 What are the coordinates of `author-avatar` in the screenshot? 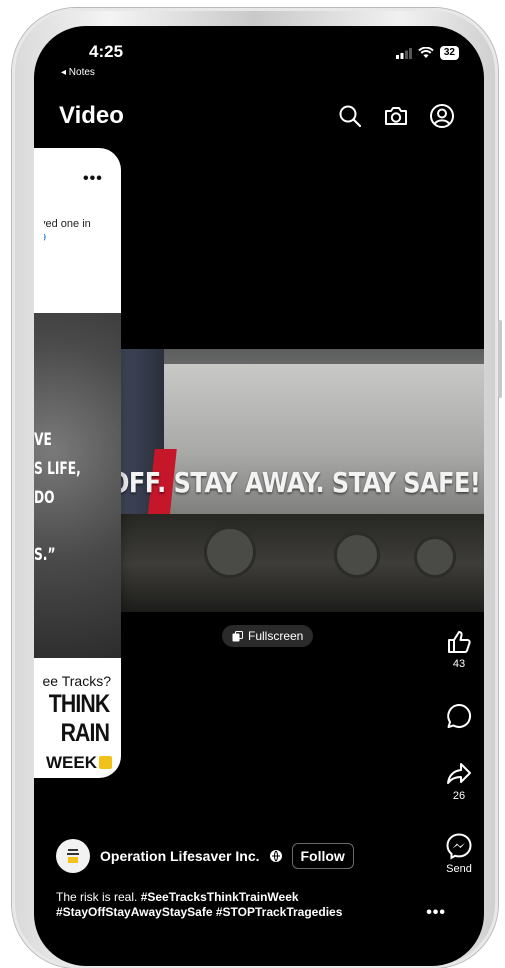 It's located at (73, 856).